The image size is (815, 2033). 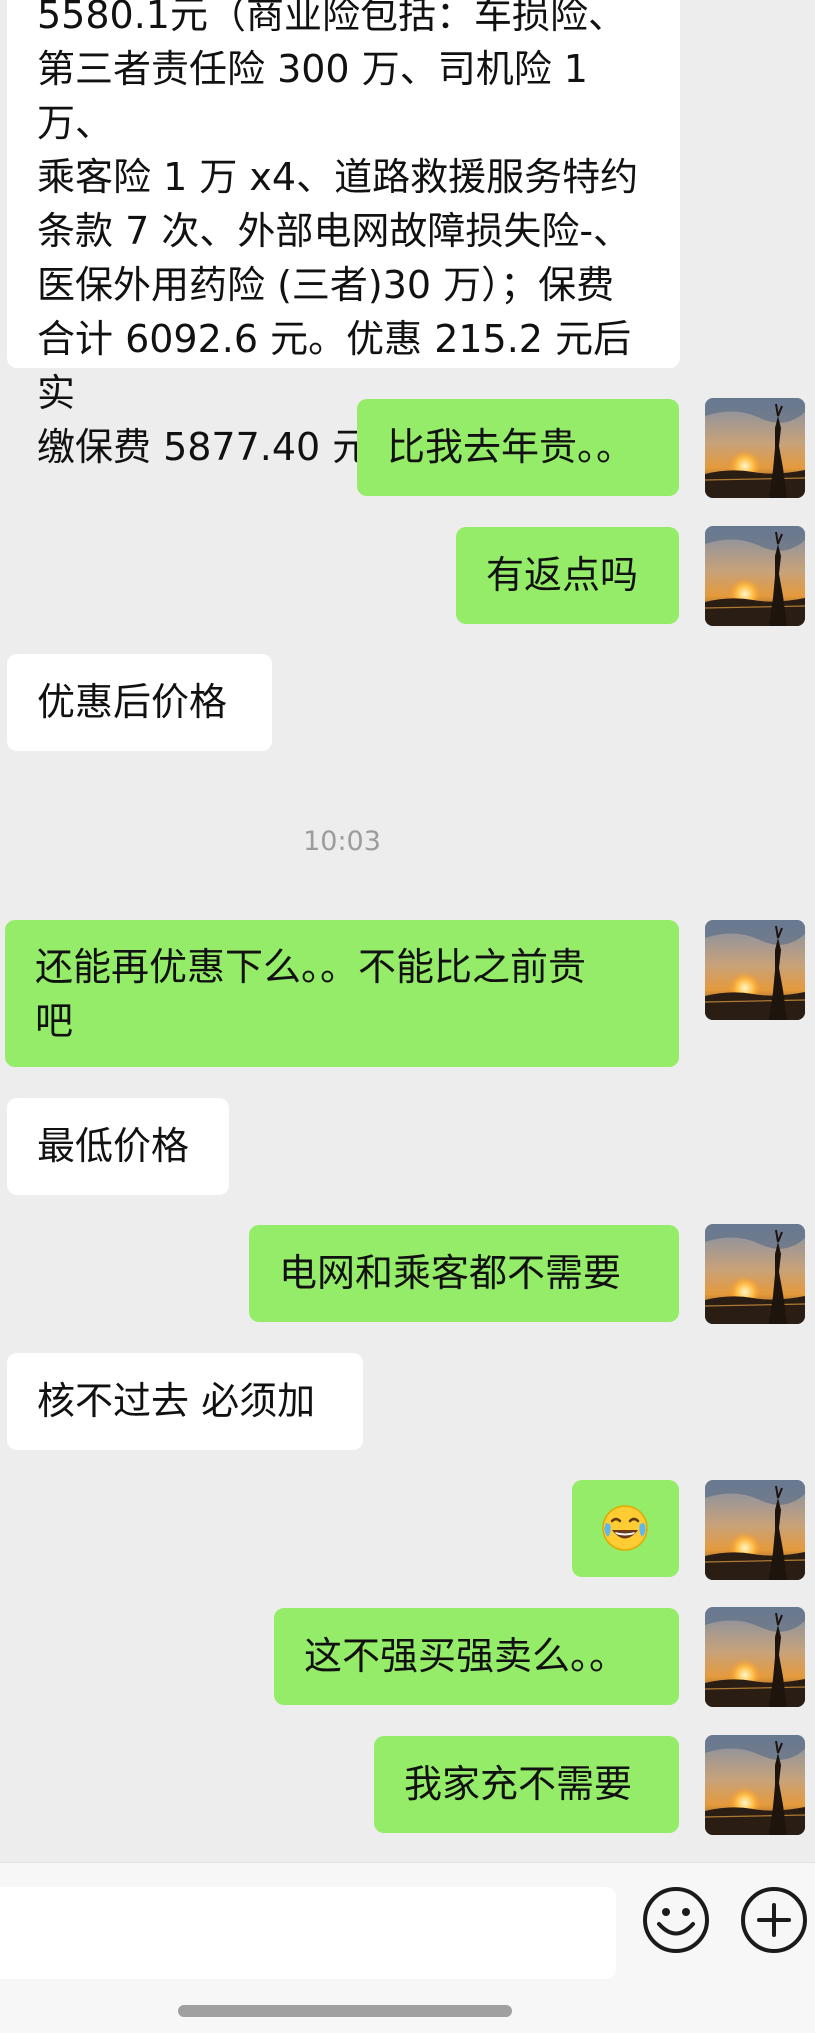 I want to click on message-bubble-incoming: 最低价格, so click(x=118, y=1146).